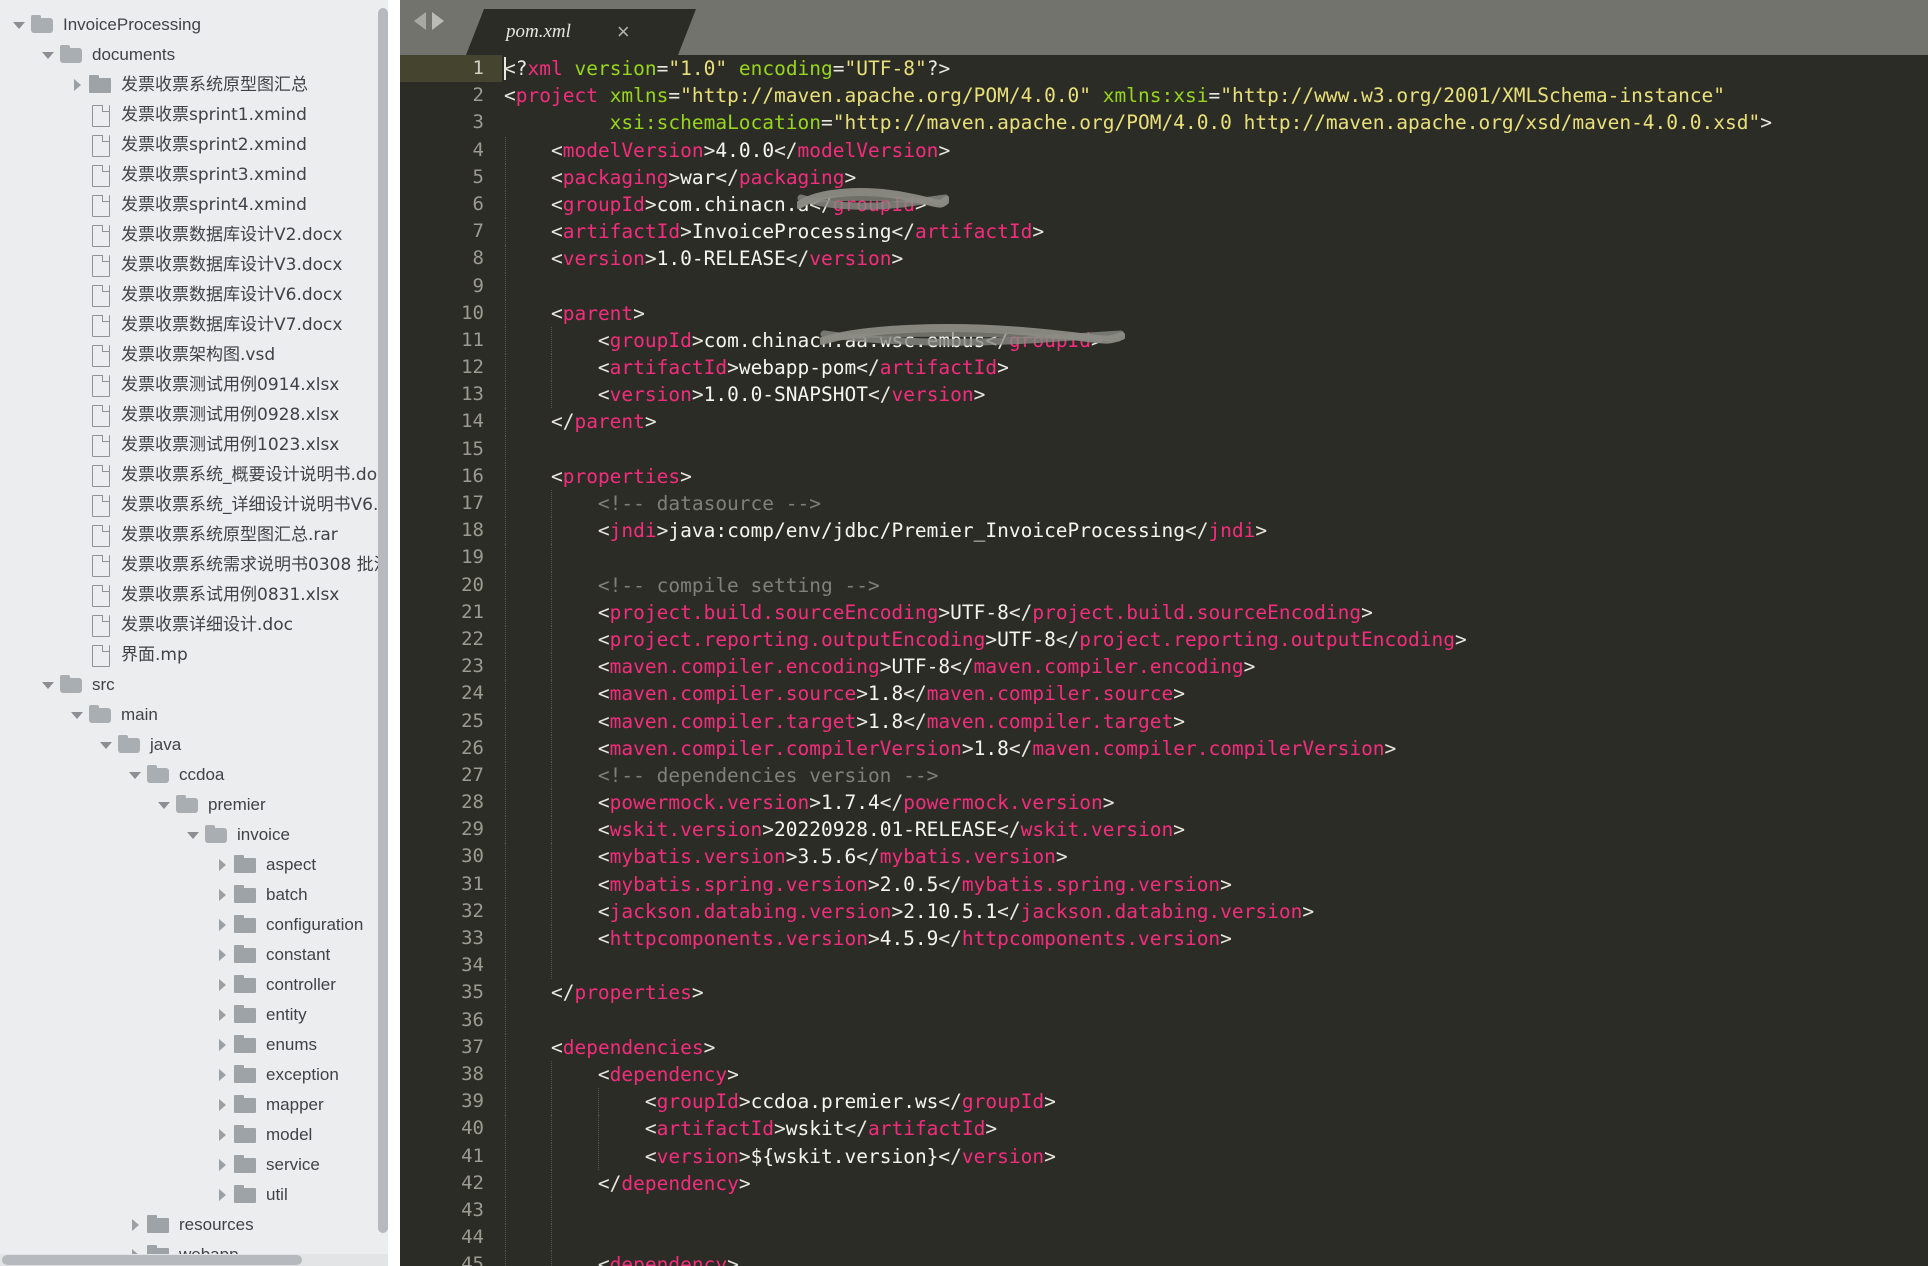 This screenshot has width=1928, height=1266. What do you see at coordinates (1215, 422) in the screenshot?
I see `code-line-content: </parent>` at bounding box center [1215, 422].